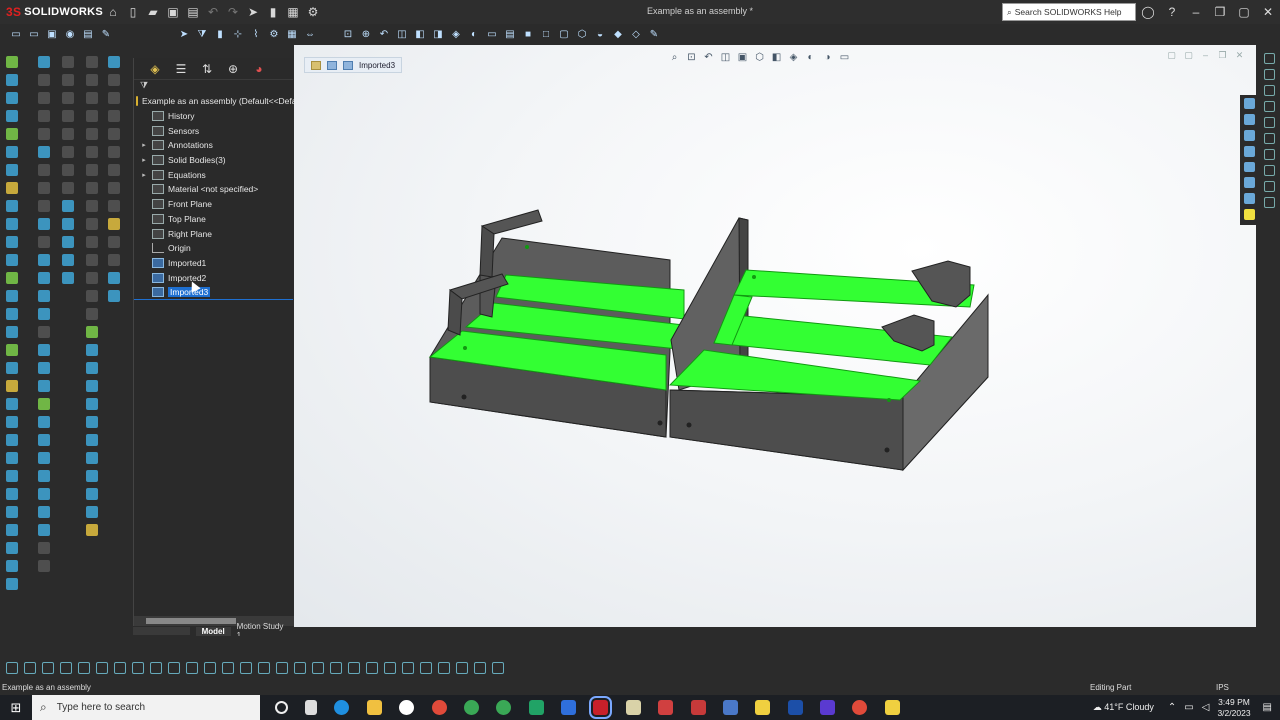 Image resolution: width=1280 pixels, height=720 pixels. I want to click on direct-edit-icon, so click(92, 332).